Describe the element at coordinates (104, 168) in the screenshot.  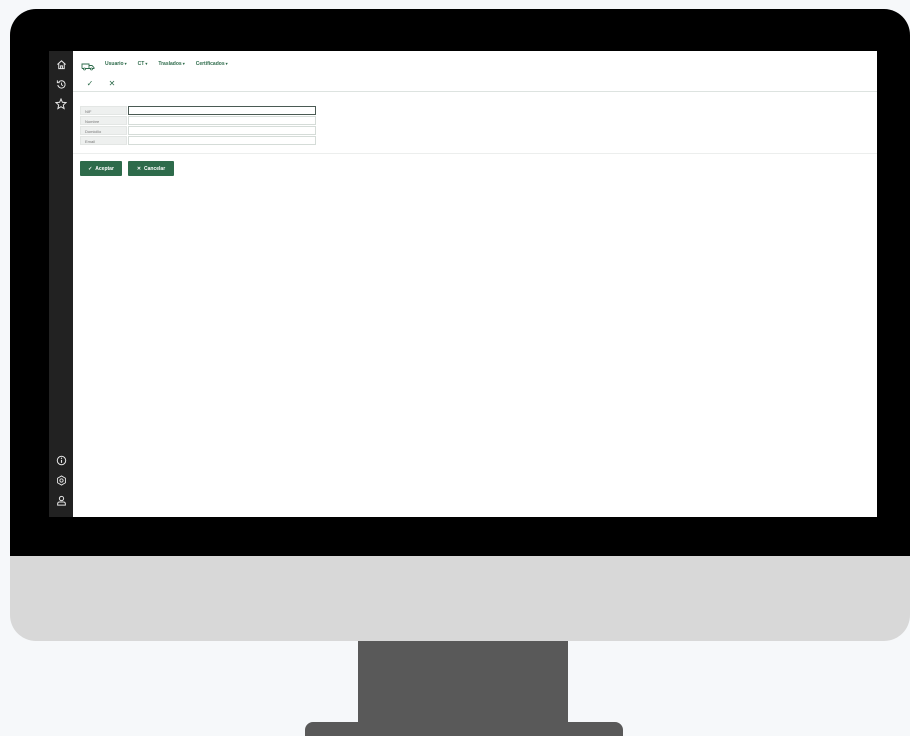
I see `accept-button-label: Aceptar` at that location.